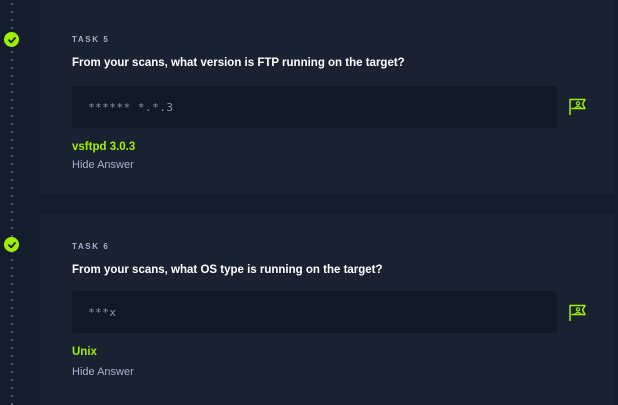  What do you see at coordinates (84, 352) in the screenshot?
I see `revealed-answer: Unix` at bounding box center [84, 352].